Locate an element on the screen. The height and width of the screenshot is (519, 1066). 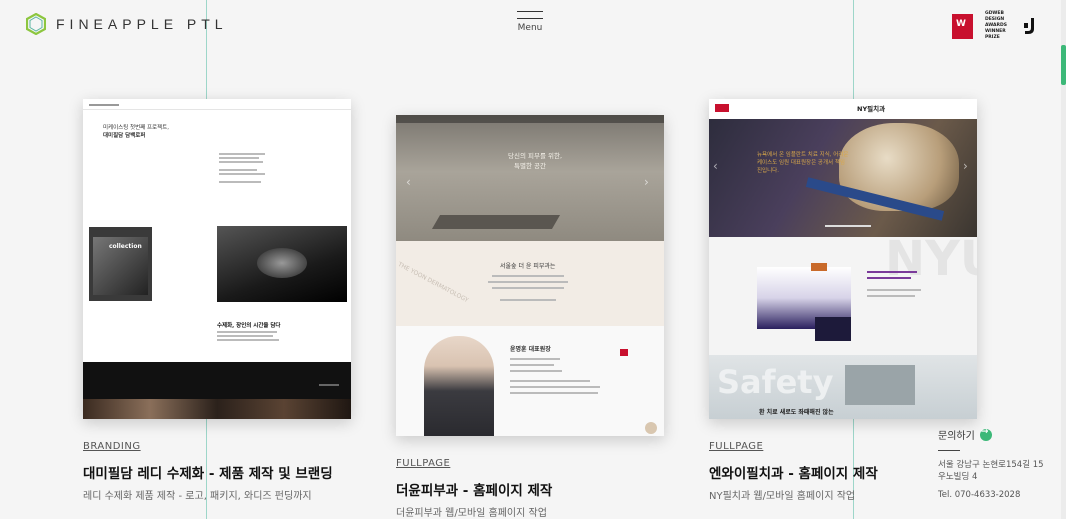
thumb-doctor: 윤명훈 대표원장 is located at coordinates (530, 381).